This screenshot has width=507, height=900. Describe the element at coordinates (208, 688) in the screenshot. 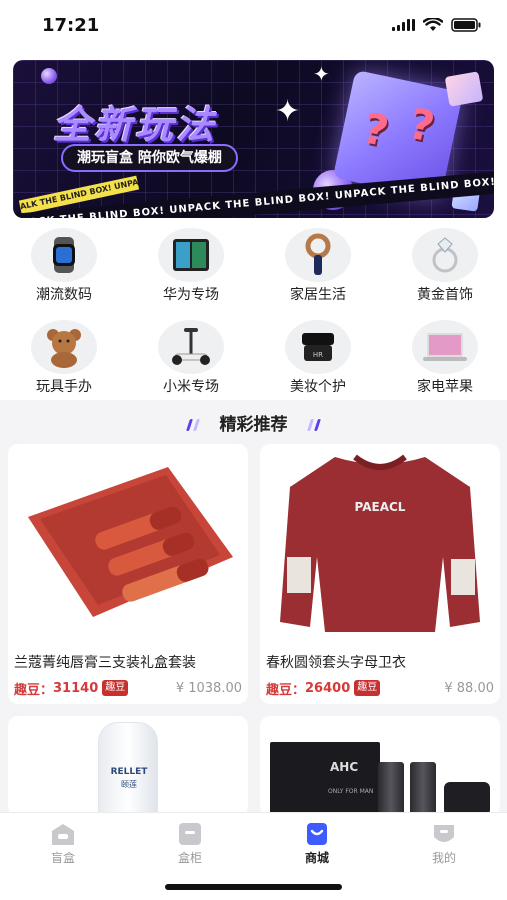

I see `product-price: ¥ 1038.00` at that location.